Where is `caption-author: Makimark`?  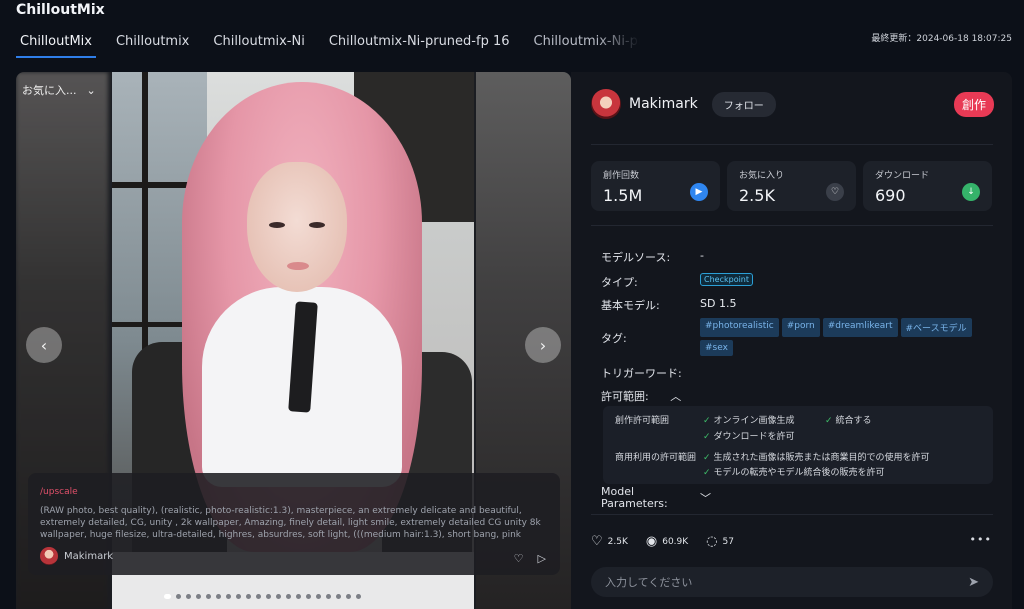
caption-author: Makimark is located at coordinates (76, 556).